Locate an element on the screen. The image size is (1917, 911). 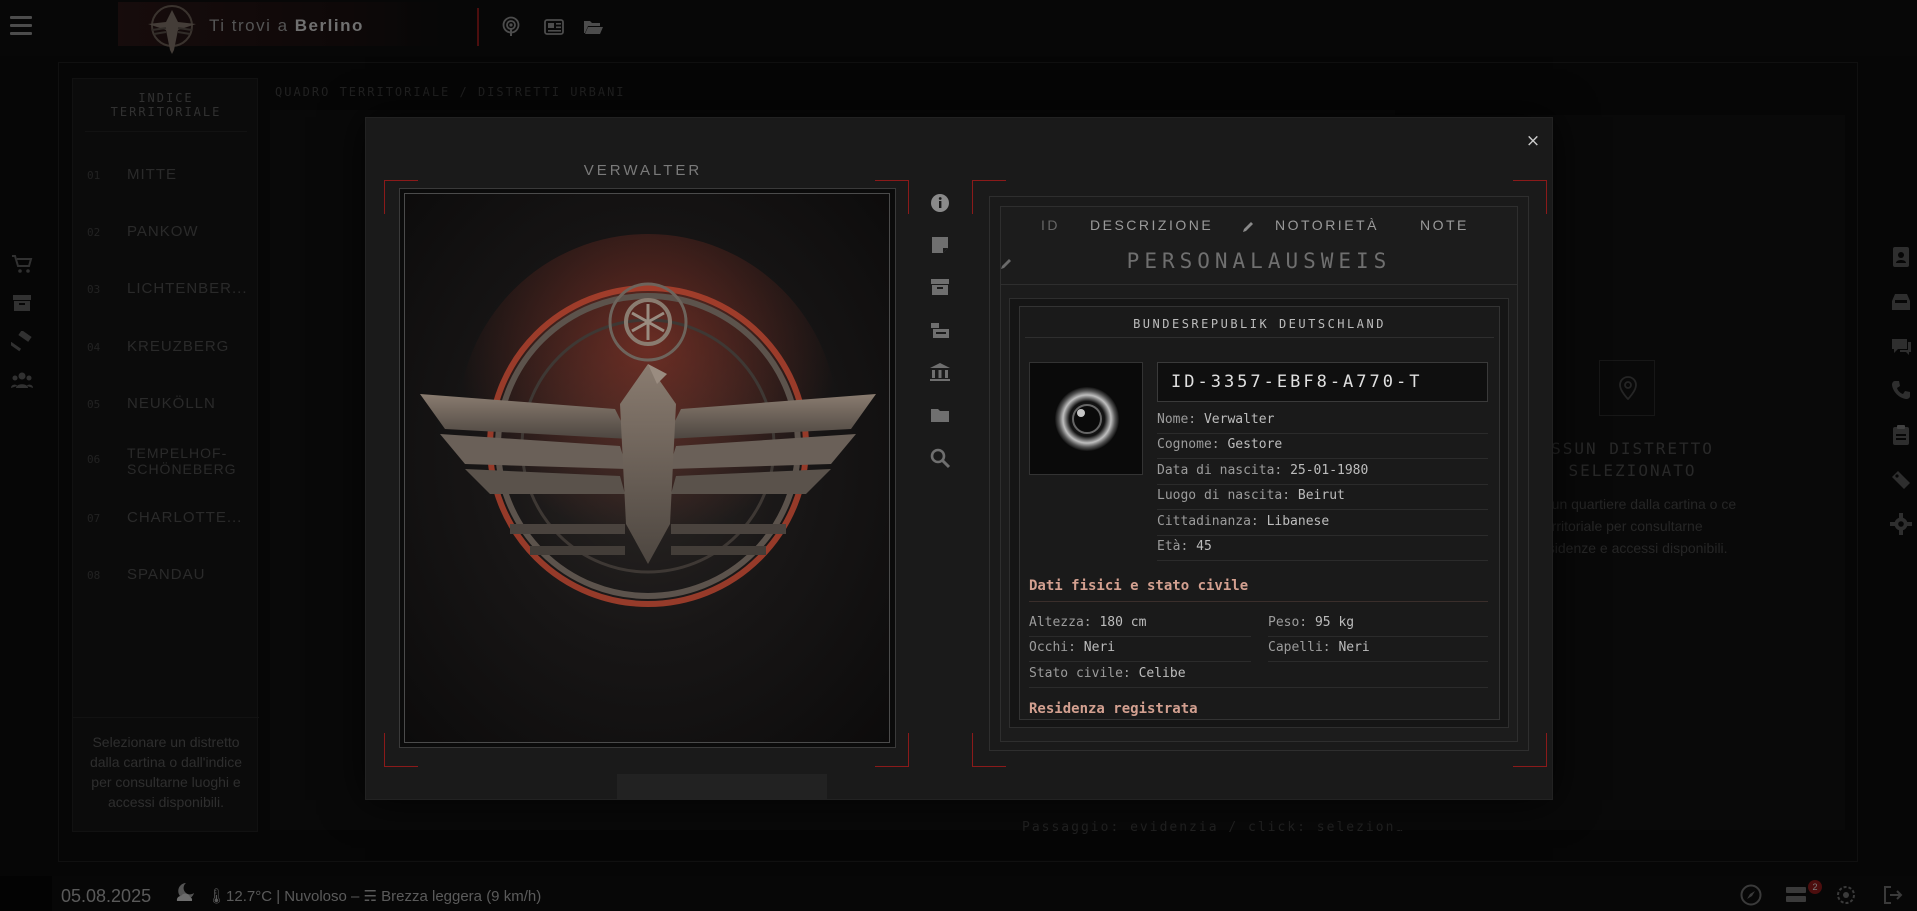
bank-icon is located at coordinates (940, 372).